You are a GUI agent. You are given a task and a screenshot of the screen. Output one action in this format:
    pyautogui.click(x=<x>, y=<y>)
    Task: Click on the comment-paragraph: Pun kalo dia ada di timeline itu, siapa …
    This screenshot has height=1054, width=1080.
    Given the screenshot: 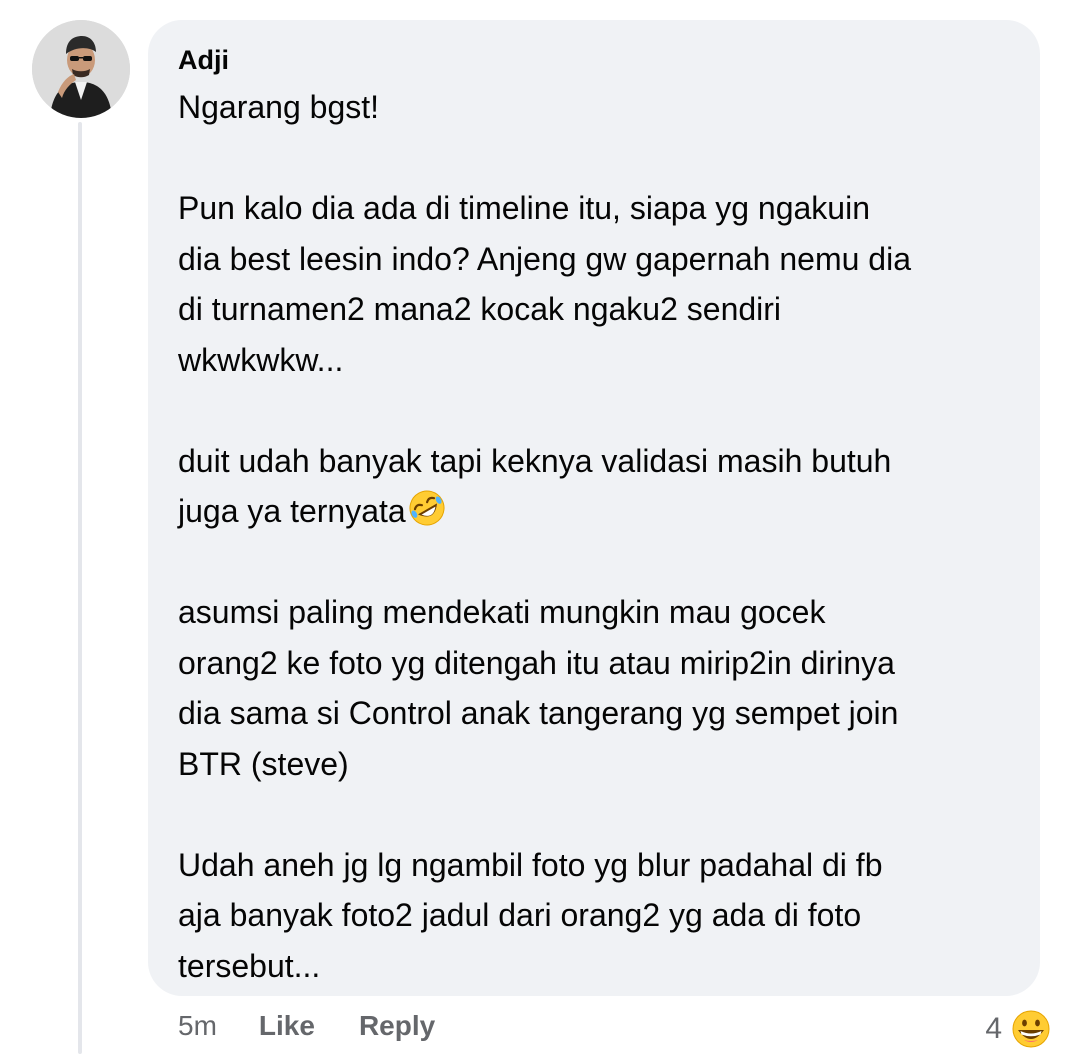 What is the action you would take?
    pyautogui.click(x=597, y=284)
    